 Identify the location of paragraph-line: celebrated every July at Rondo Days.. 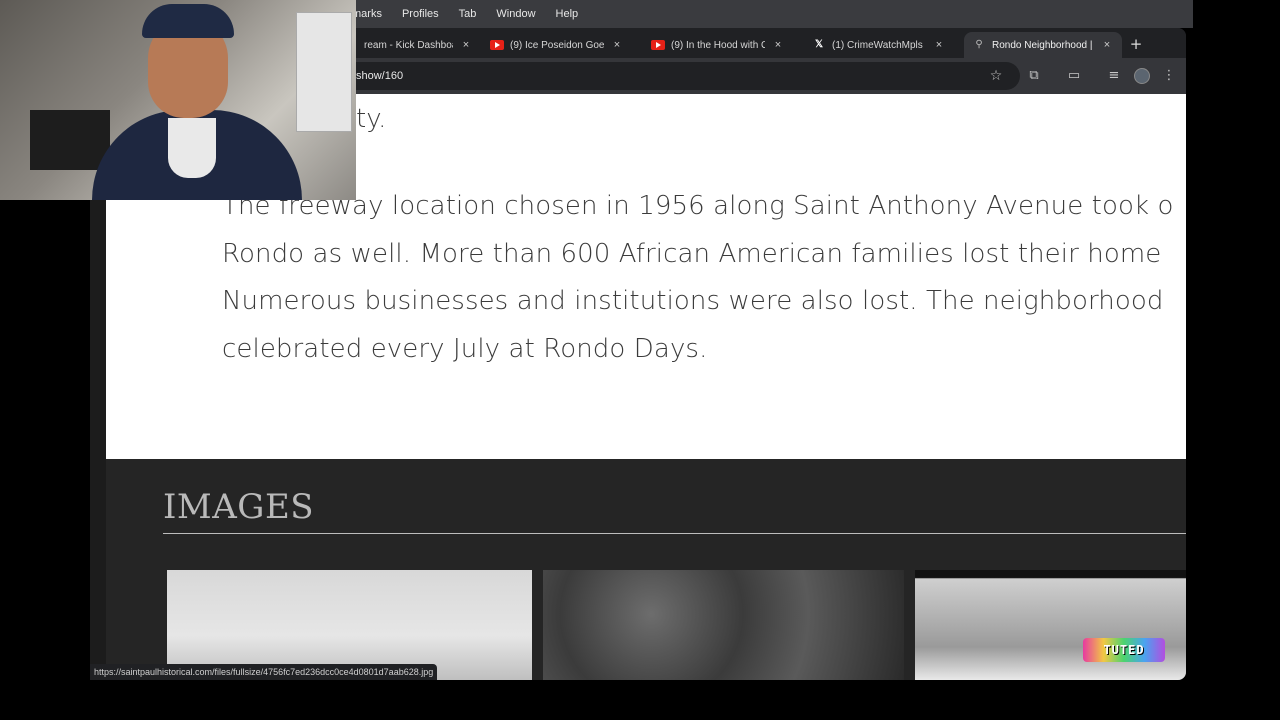
(465, 349).